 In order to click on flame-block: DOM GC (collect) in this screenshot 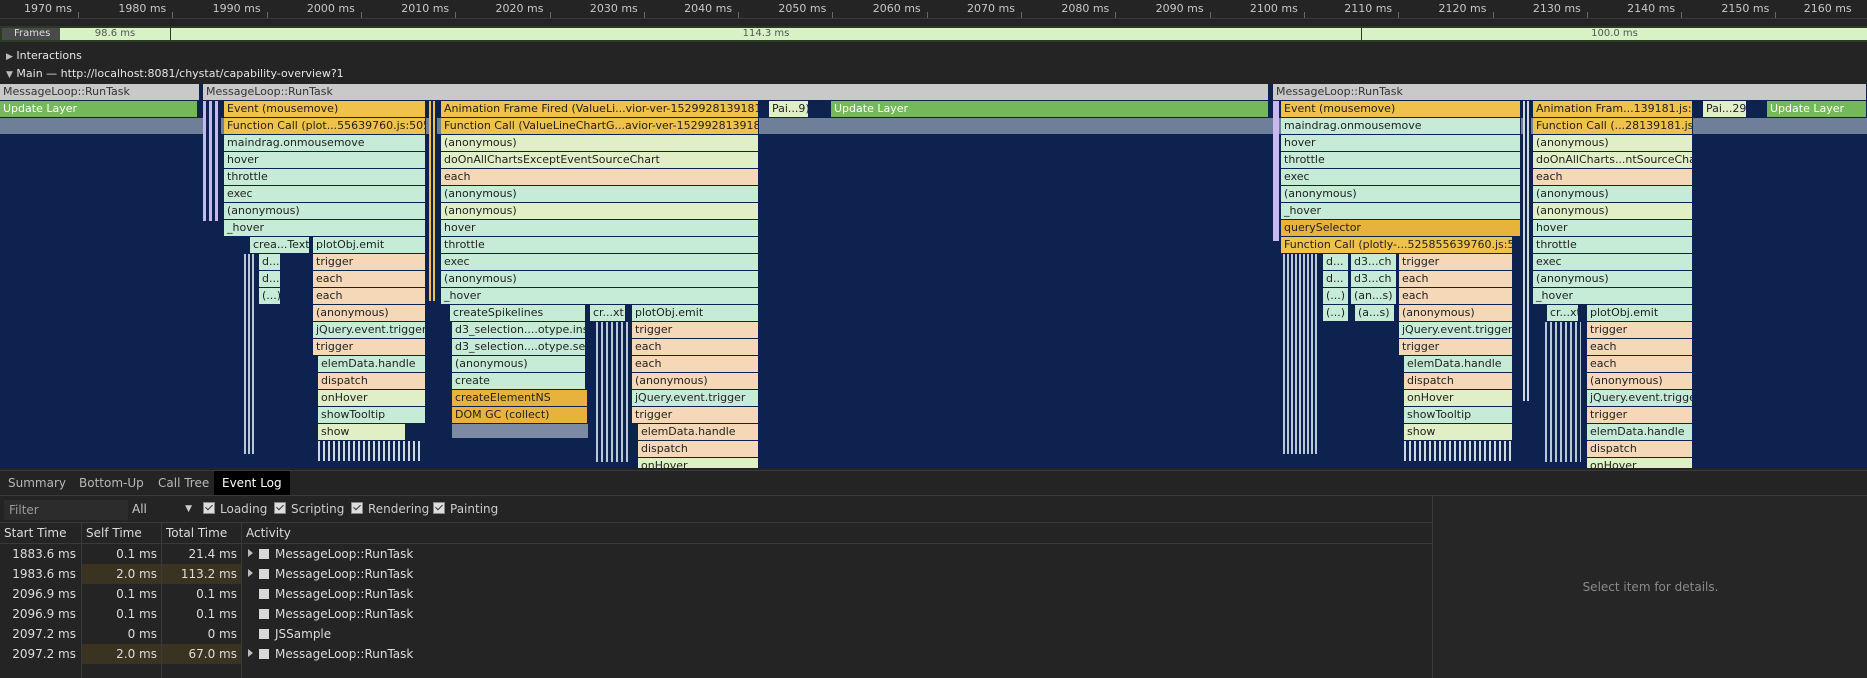, I will do `click(520, 415)`.